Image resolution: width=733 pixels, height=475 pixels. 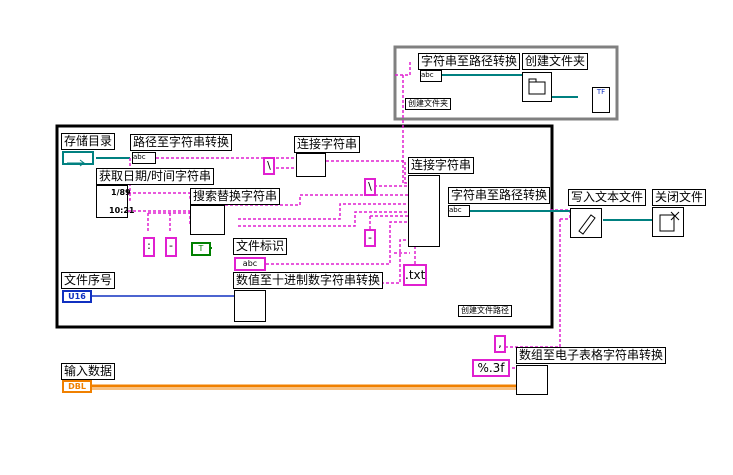 I want to click on write-text-file-label: 写入文本文件, so click(x=607, y=197).